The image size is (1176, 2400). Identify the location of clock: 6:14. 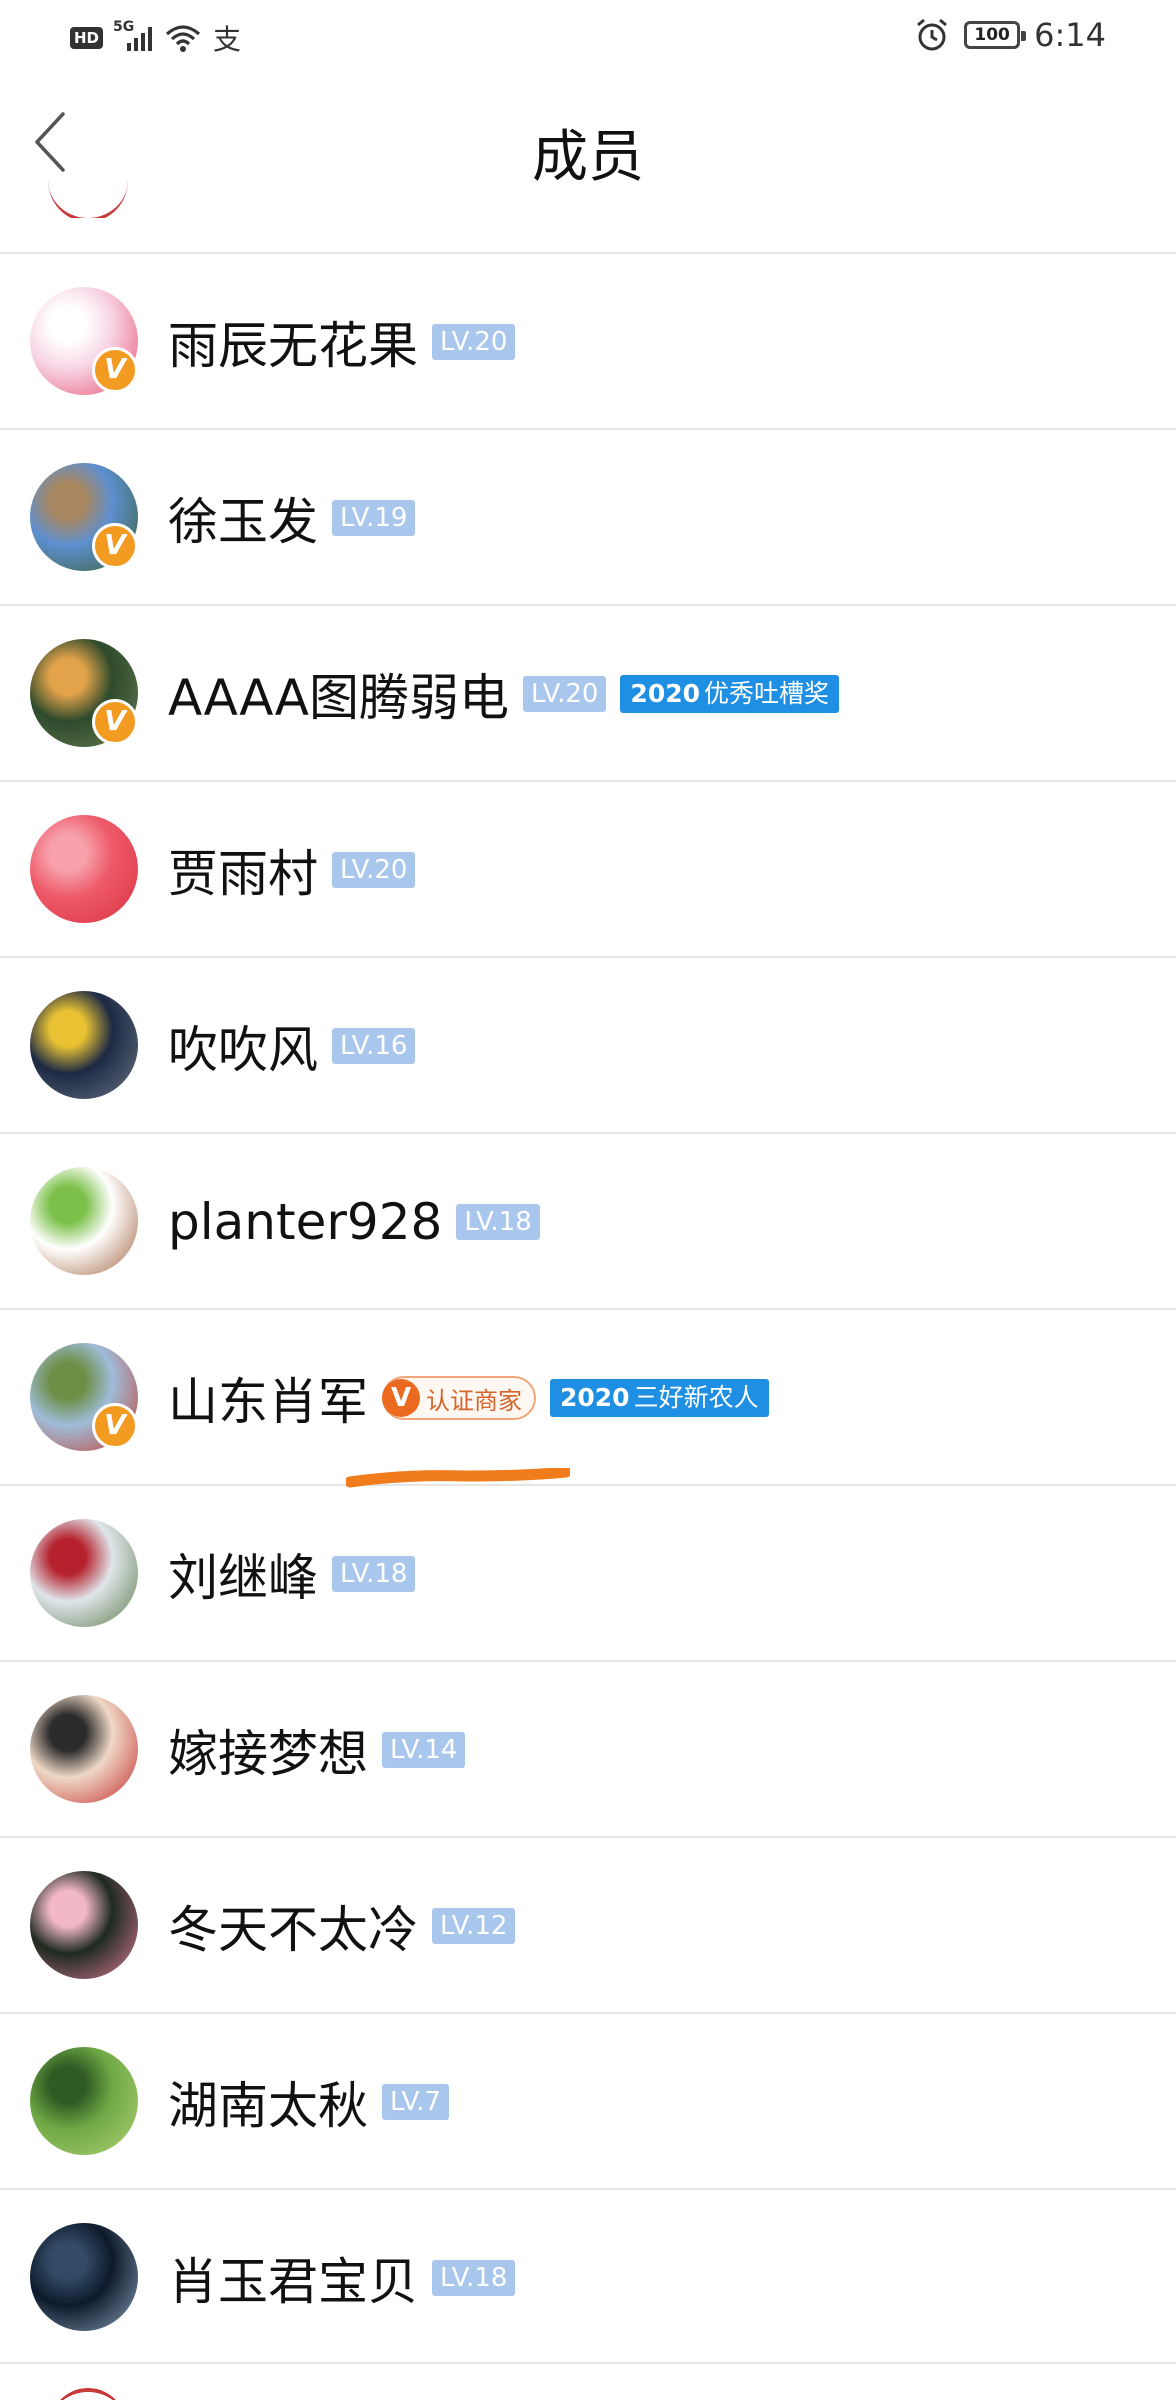
(1070, 35).